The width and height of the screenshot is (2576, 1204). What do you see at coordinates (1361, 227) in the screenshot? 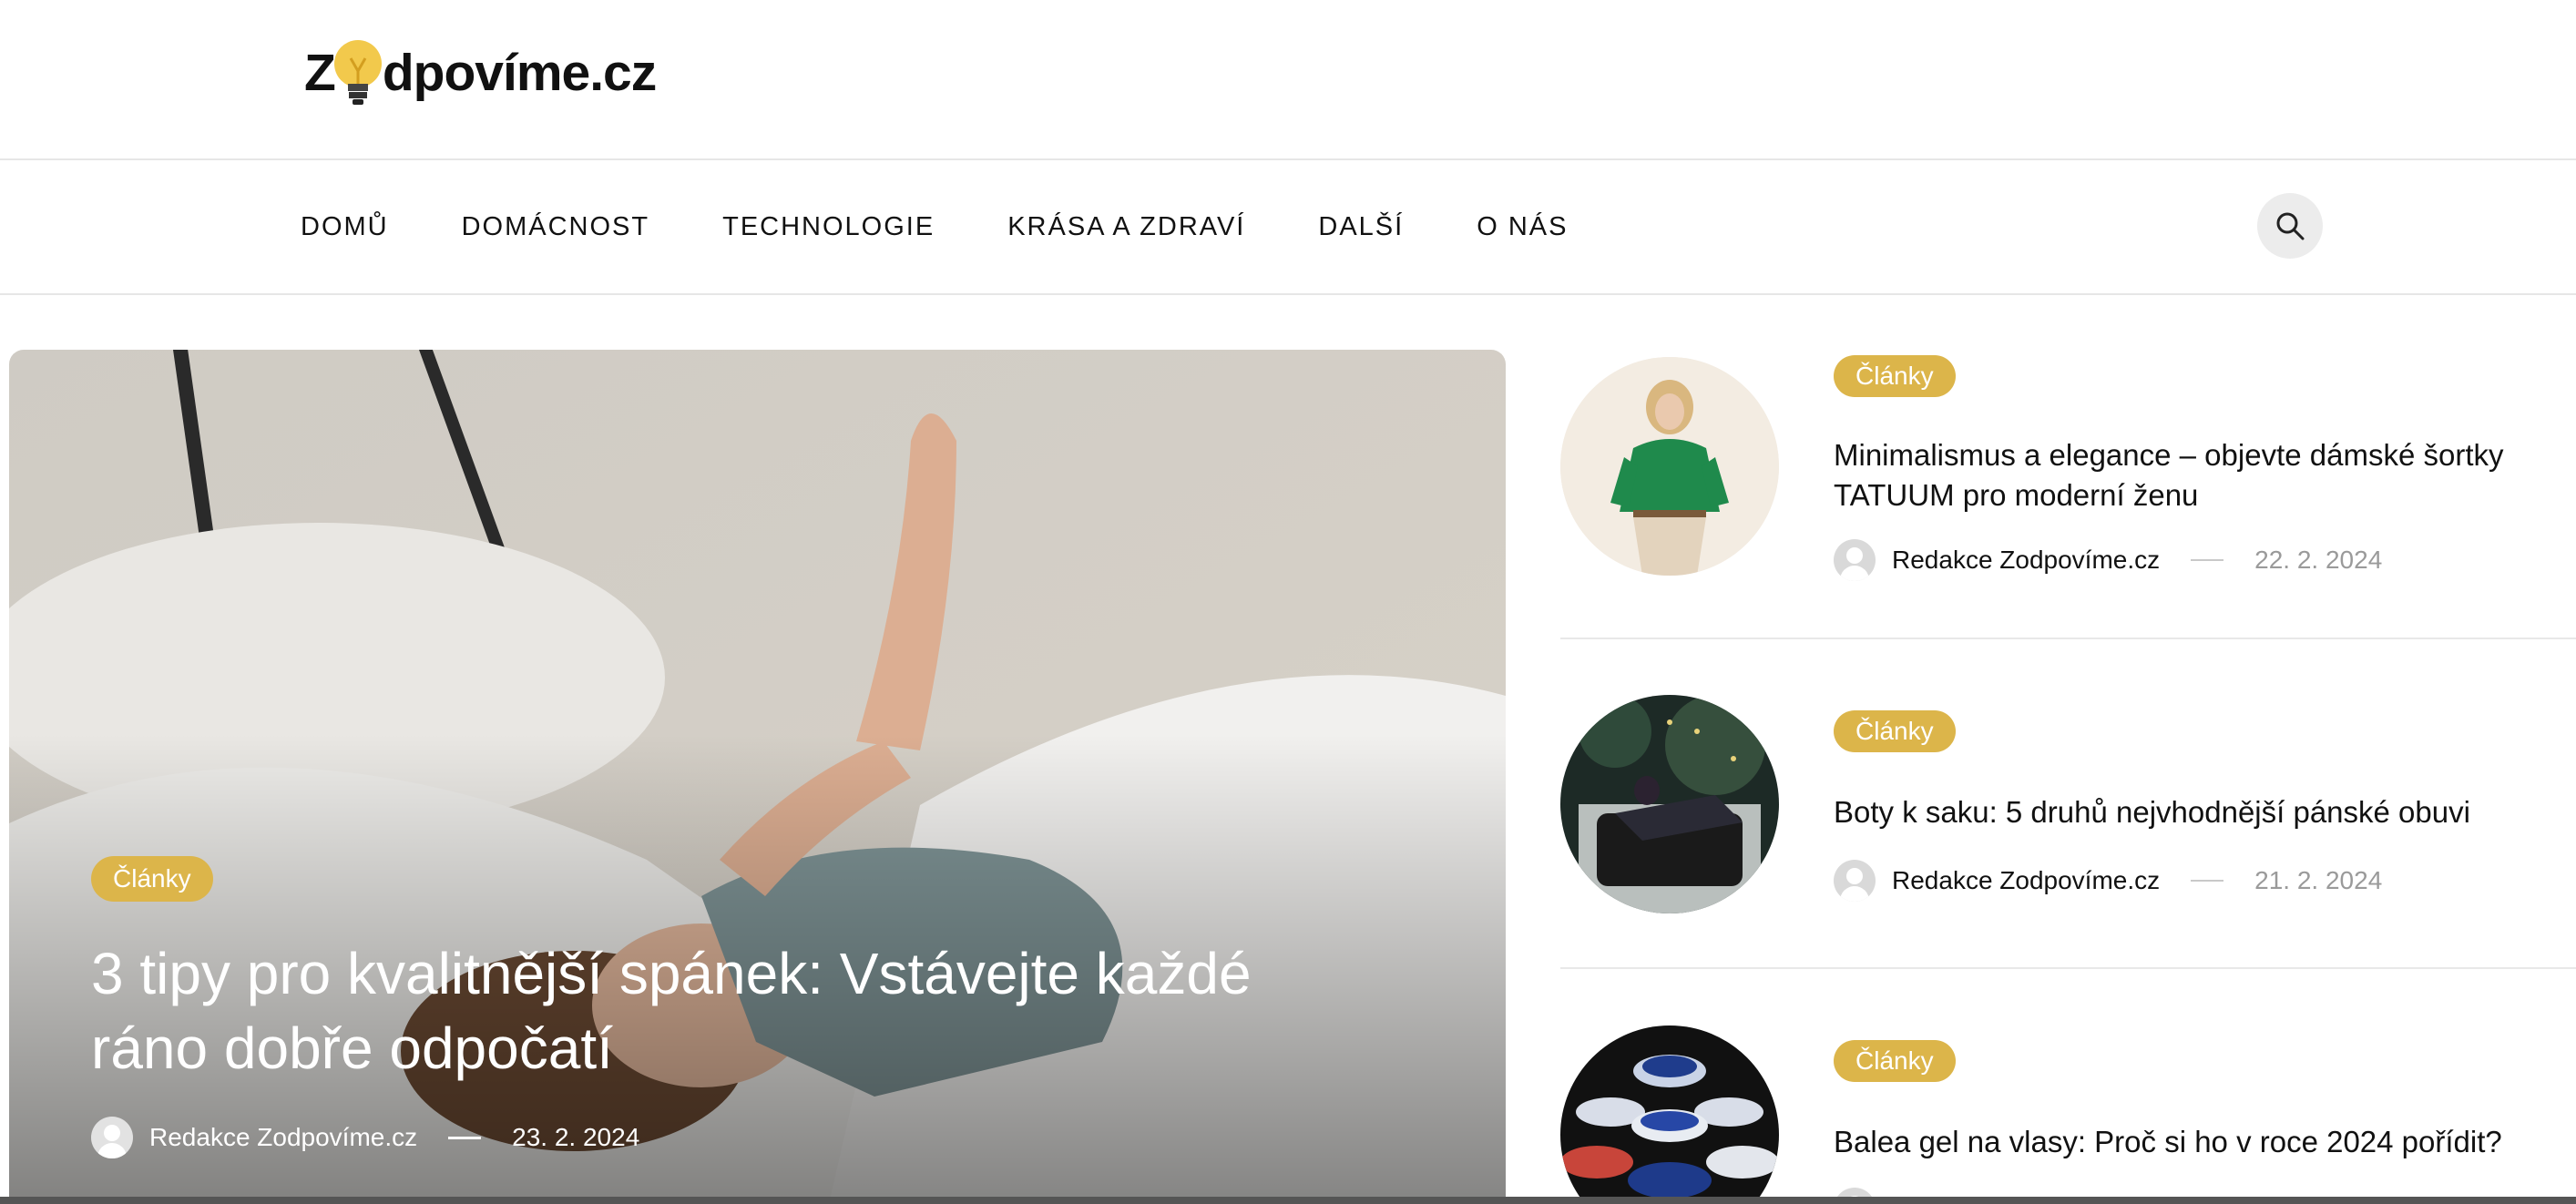
I see `nav-item-dalsi: DALŠÍ` at bounding box center [1361, 227].